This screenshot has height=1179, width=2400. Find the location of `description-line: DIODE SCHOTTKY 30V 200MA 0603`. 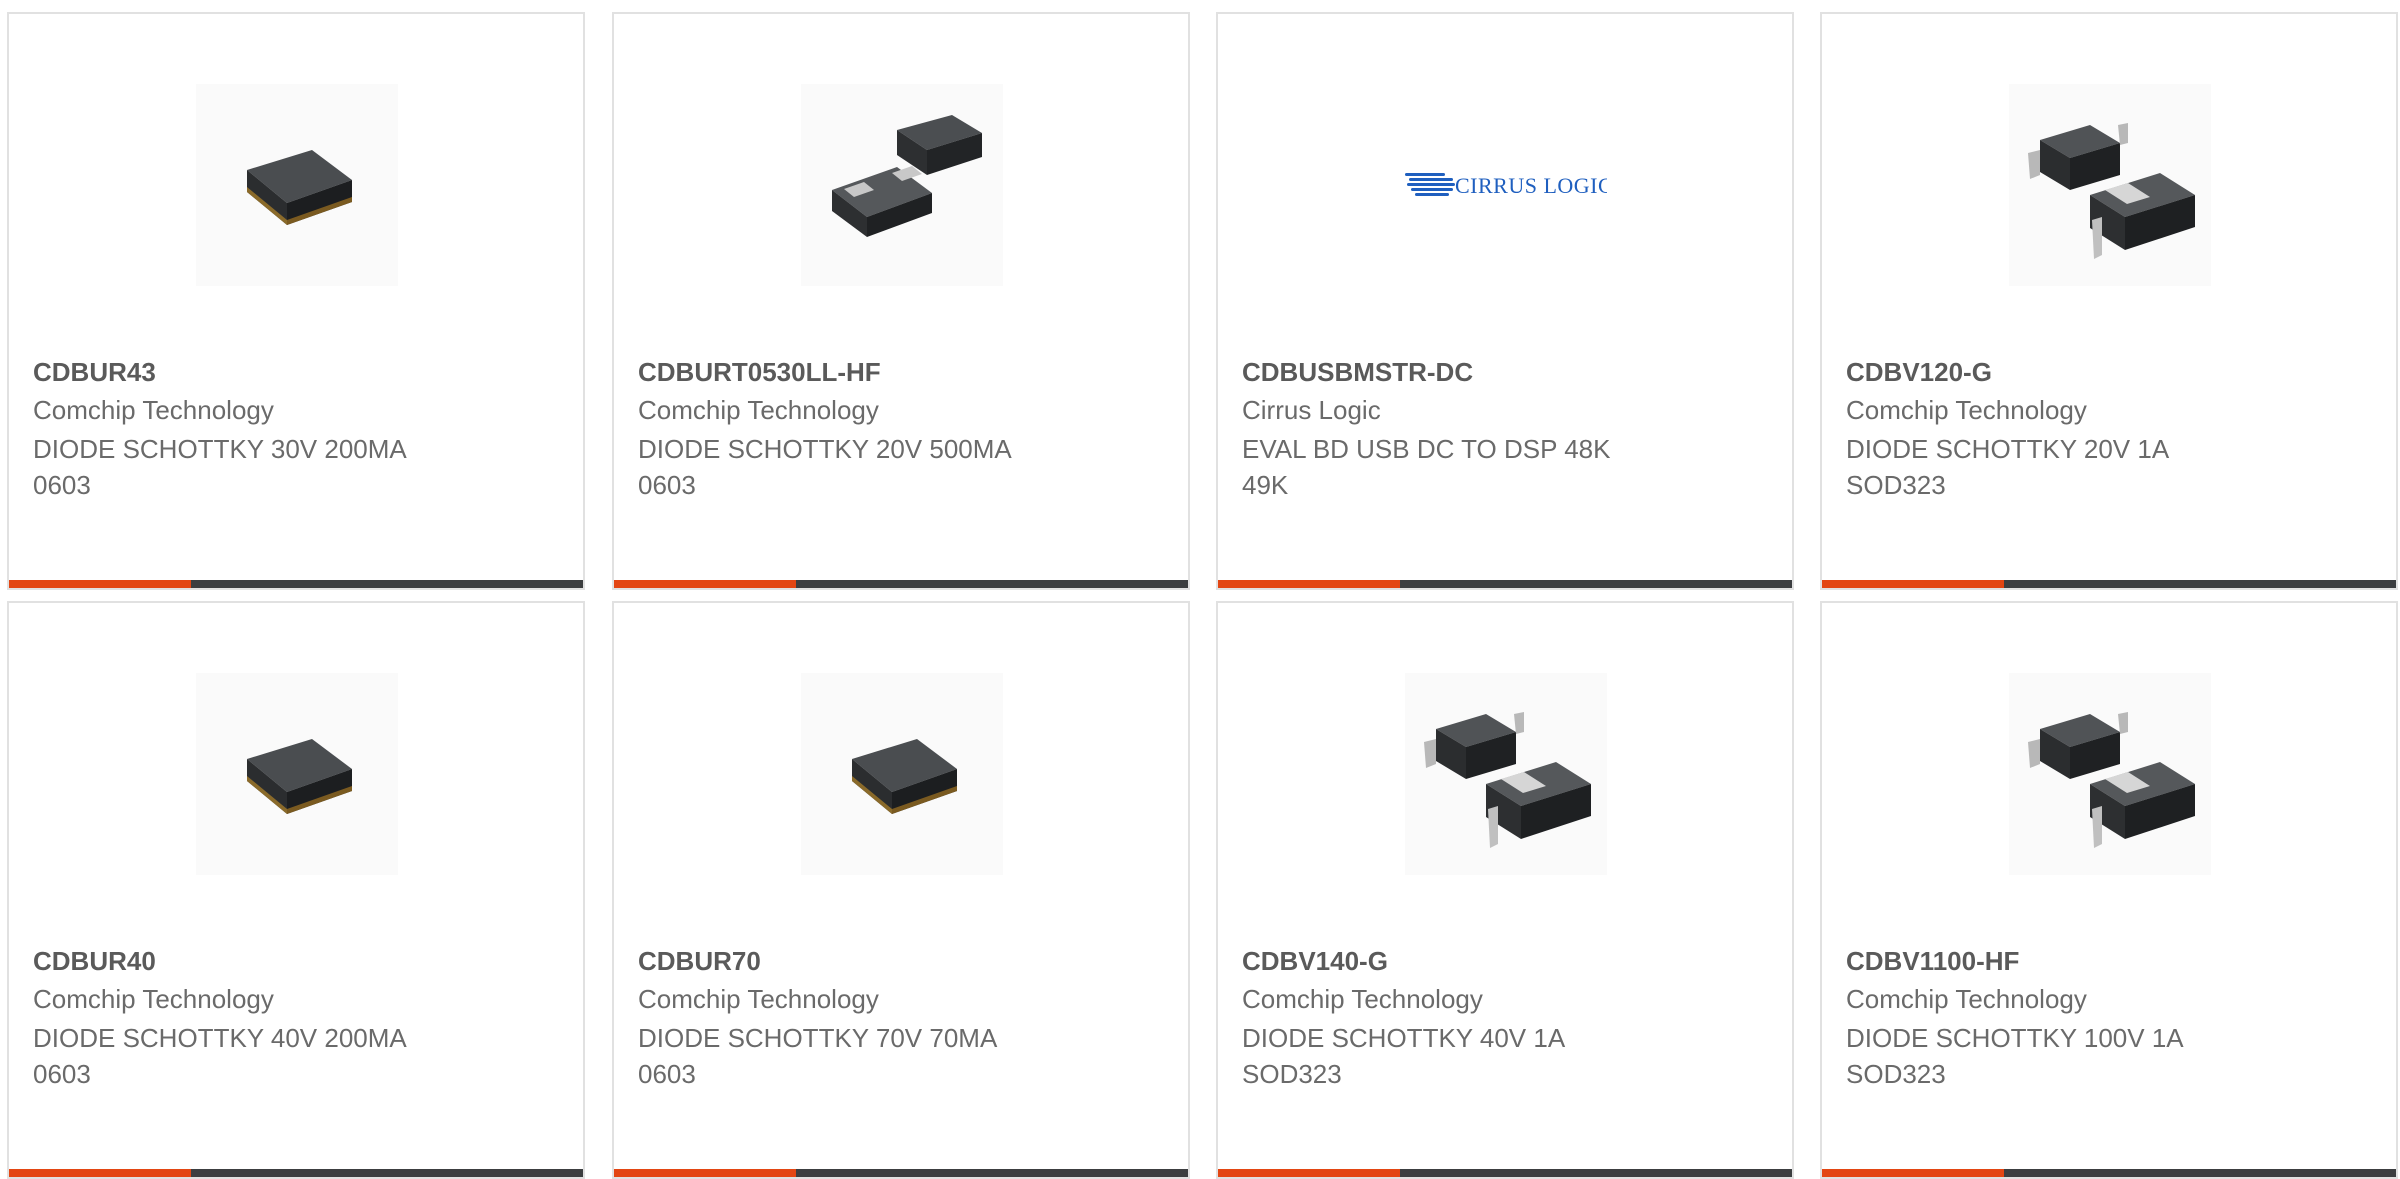

description-line: DIODE SCHOTTKY 30V 200MA 0603 is located at coordinates (220, 467).